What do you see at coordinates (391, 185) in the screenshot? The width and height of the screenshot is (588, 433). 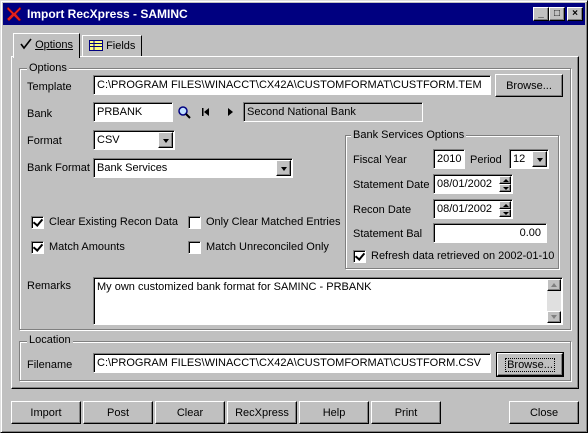 I see `statement-date-label: Statement Date` at bounding box center [391, 185].